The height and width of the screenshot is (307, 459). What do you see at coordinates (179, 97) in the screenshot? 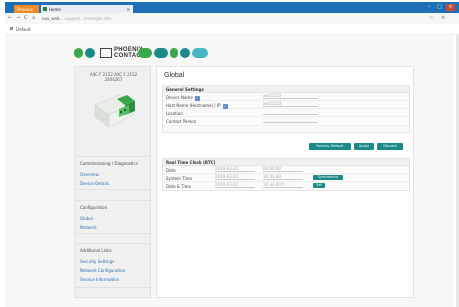
I see `setting-label-text: Device Name` at bounding box center [179, 97].